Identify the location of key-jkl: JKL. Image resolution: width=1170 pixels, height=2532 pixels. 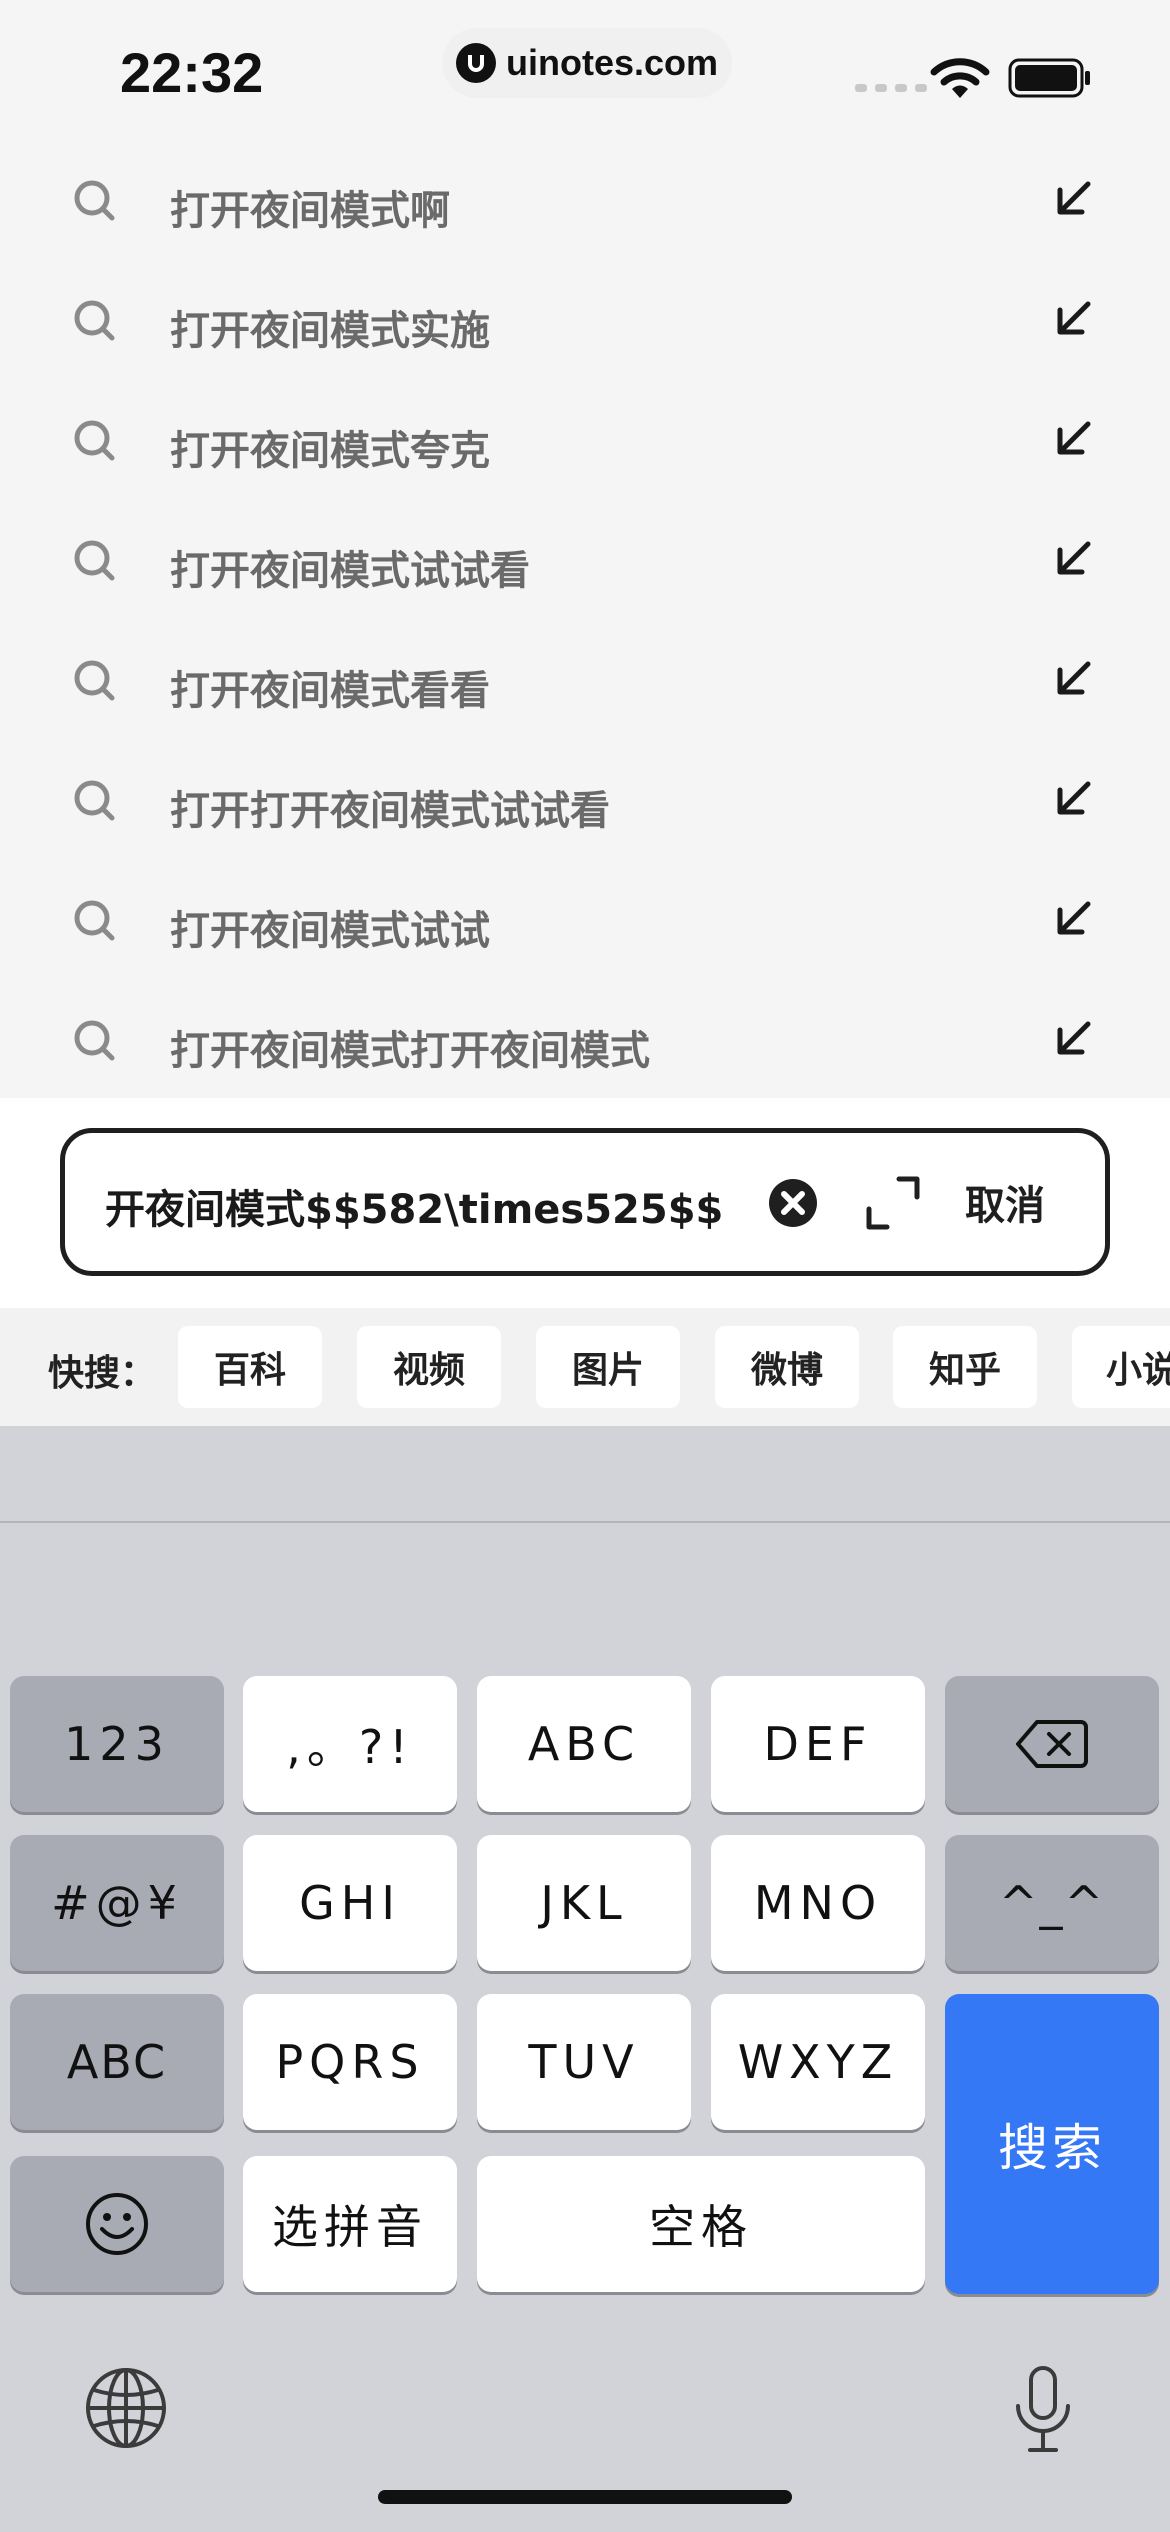
(584, 1903).